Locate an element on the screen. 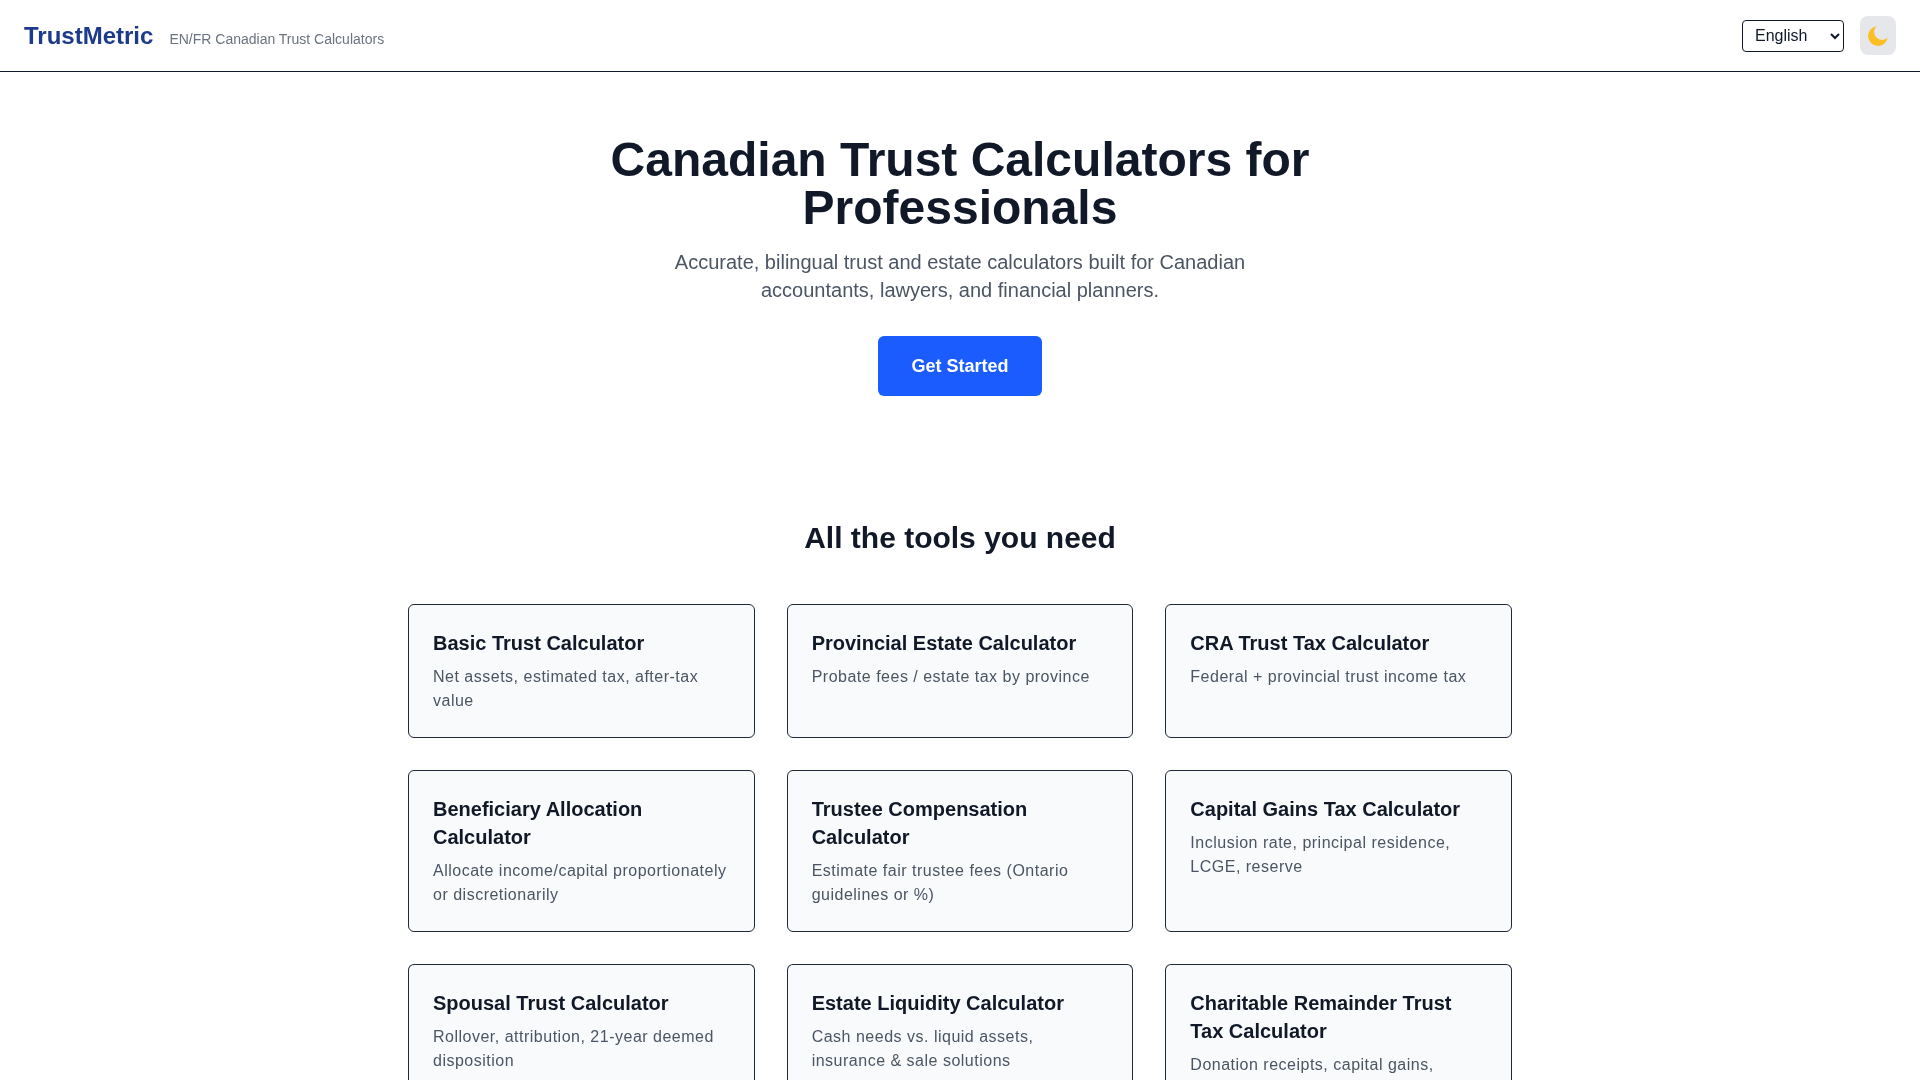  calculator-card: Estate Liquidity Calculator Cash needs vs. liquid assets, insurance & sale solutions is located at coordinates (960, 1022).